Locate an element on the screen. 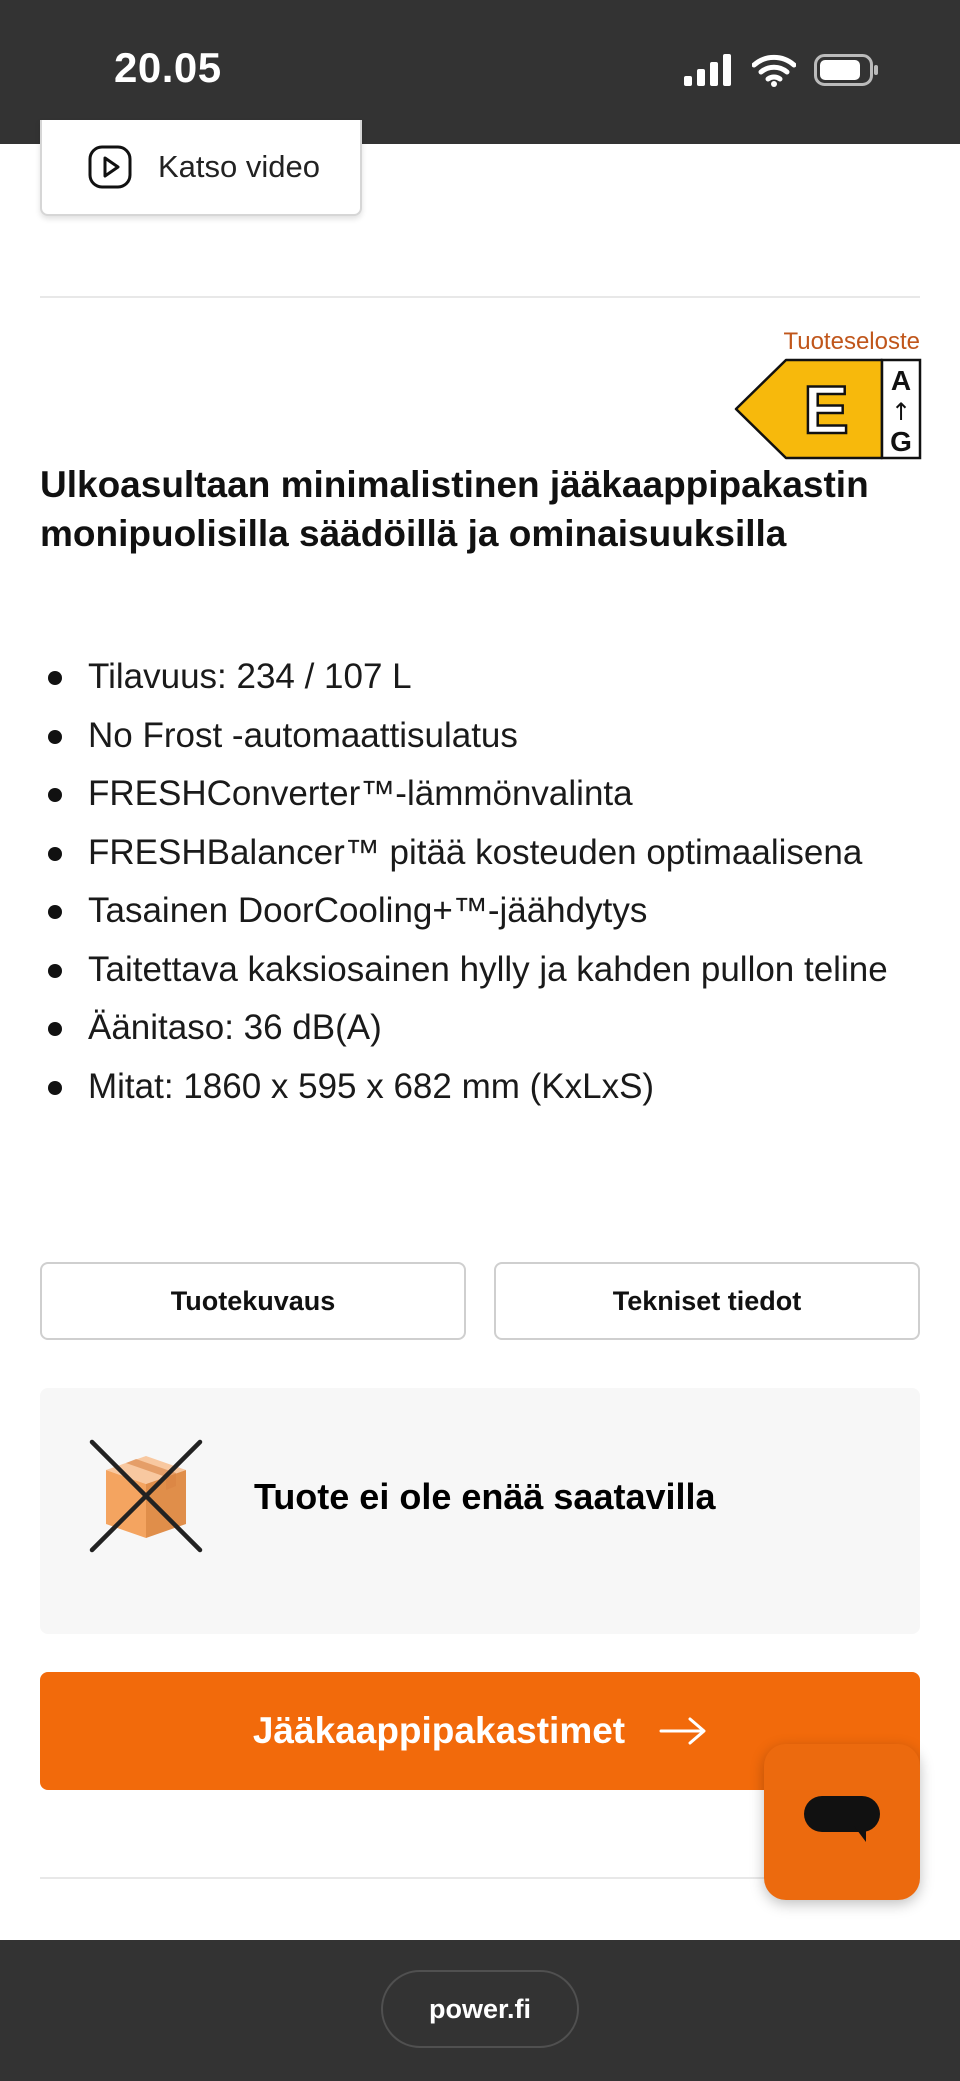 Image resolution: width=960 pixels, height=2081 pixels. energy-scale-top: A is located at coordinates (901, 380).